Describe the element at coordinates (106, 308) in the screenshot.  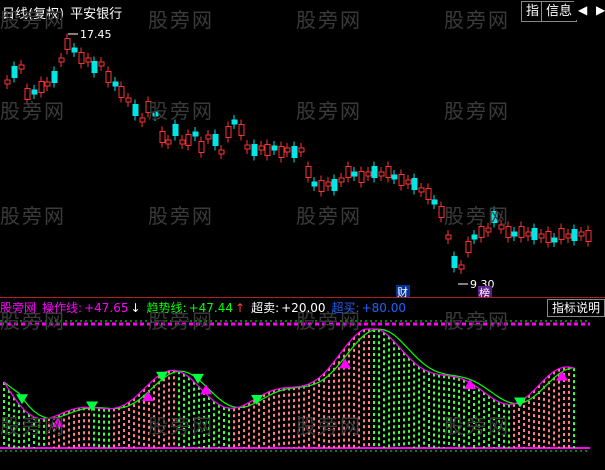
I see `op-line-value: +47.65` at that location.